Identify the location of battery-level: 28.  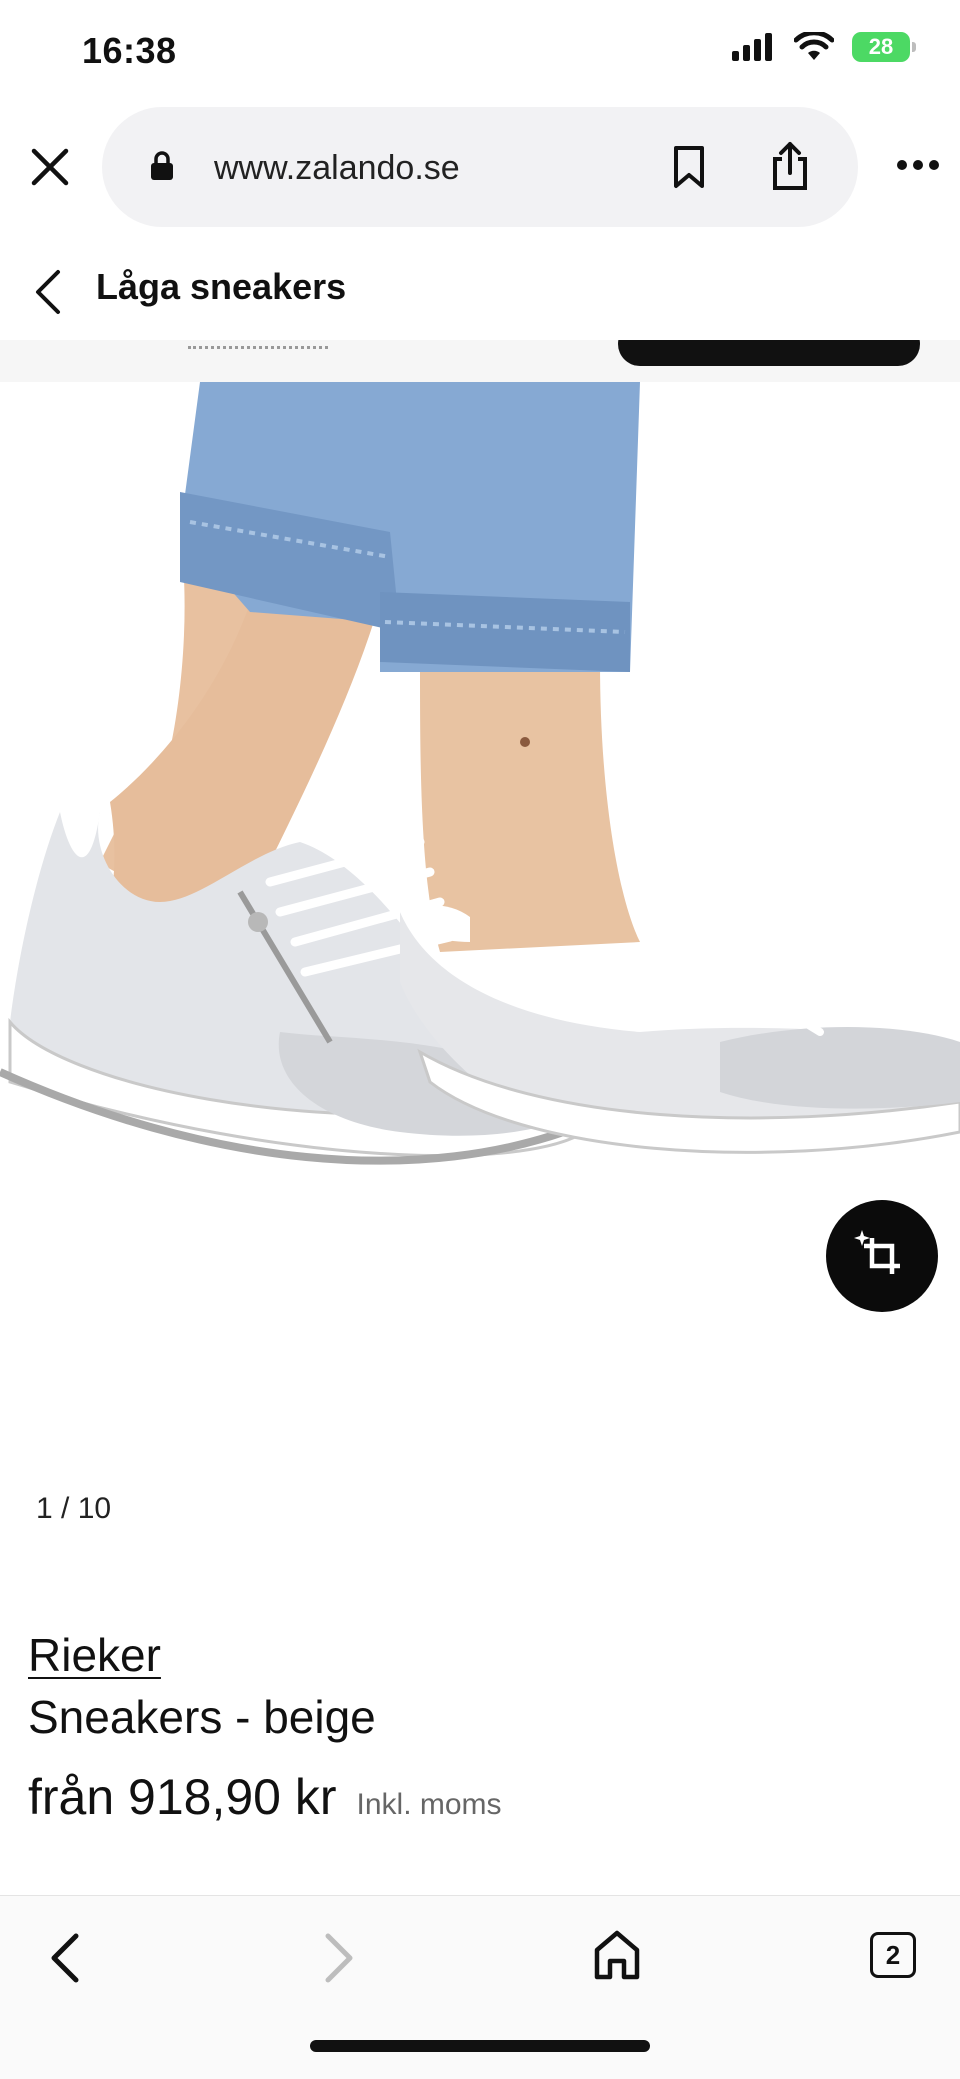
(881, 46).